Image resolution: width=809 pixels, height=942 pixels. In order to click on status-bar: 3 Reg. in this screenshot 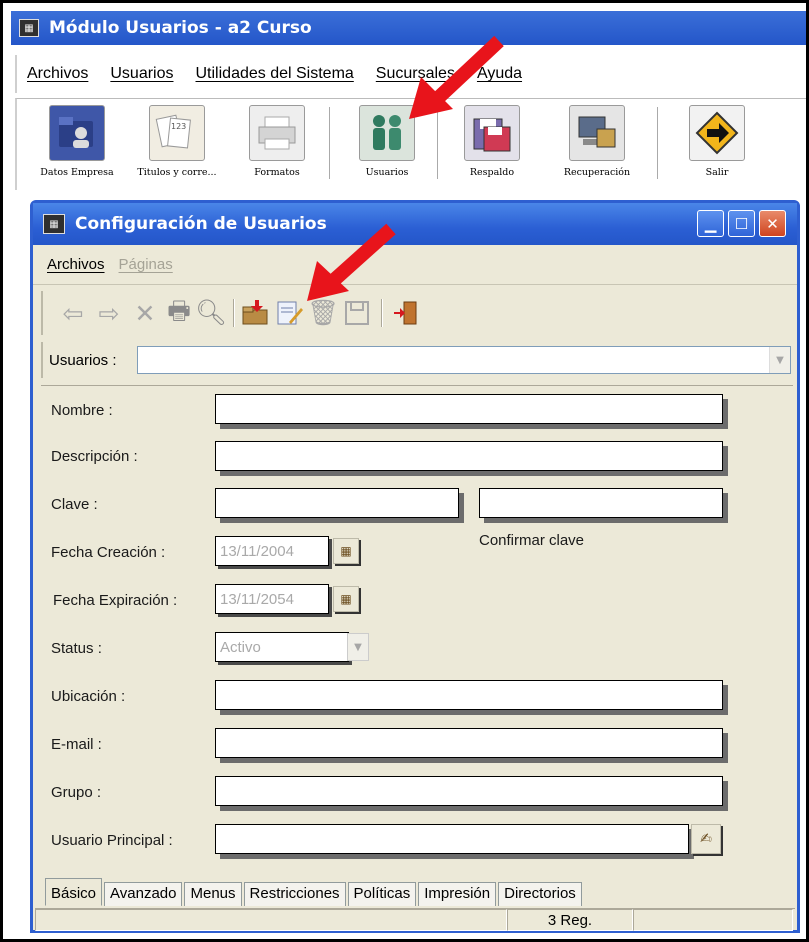, I will do `click(415, 920)`.